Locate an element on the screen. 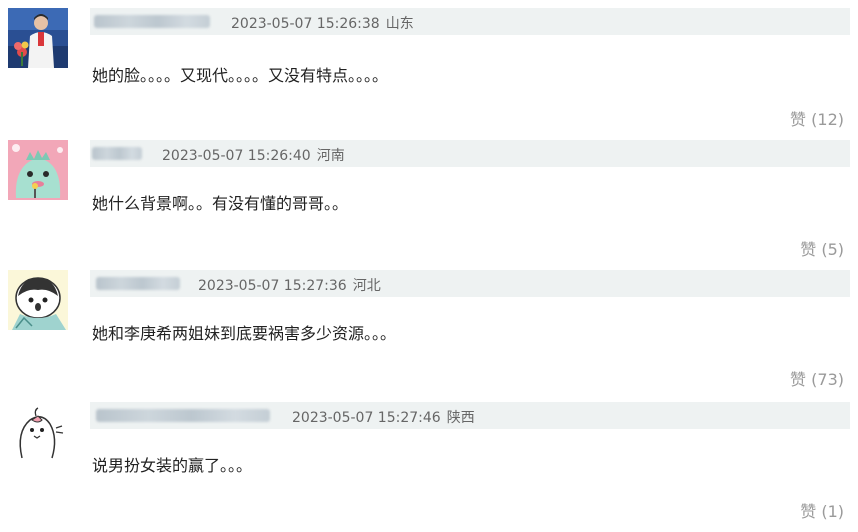 This screenshot has width=858, height=532. like-count: (5) is located at coordinates (832, 249).